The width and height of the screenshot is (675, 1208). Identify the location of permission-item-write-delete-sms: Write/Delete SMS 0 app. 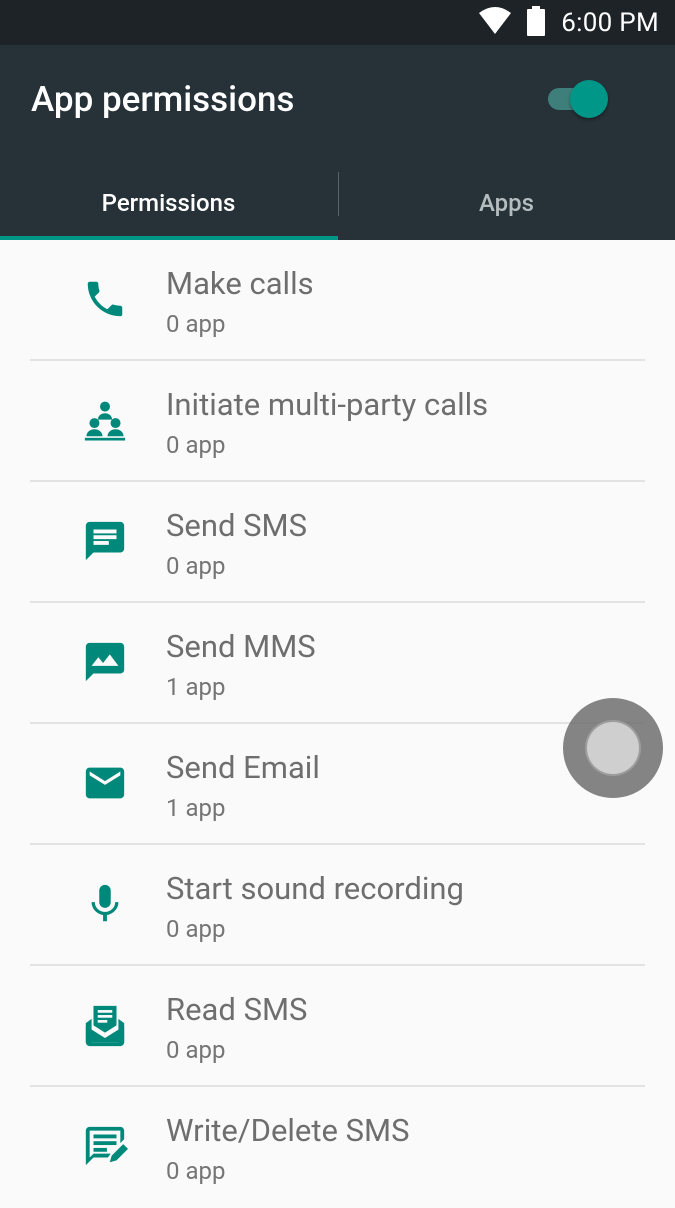
(337, 1147).